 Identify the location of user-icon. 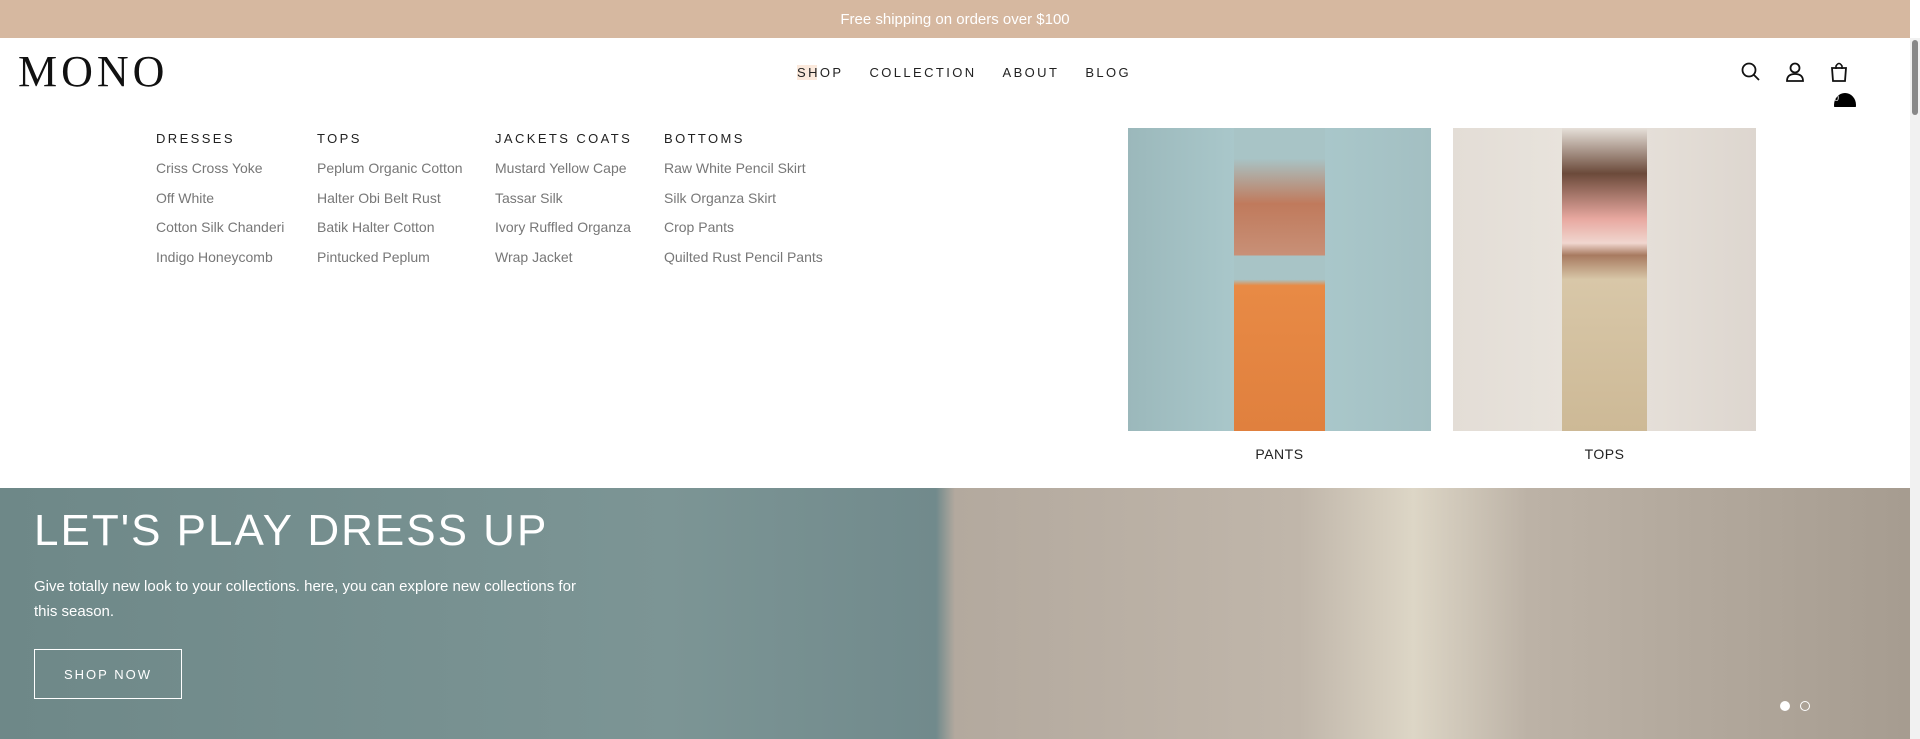
(1795, 72).